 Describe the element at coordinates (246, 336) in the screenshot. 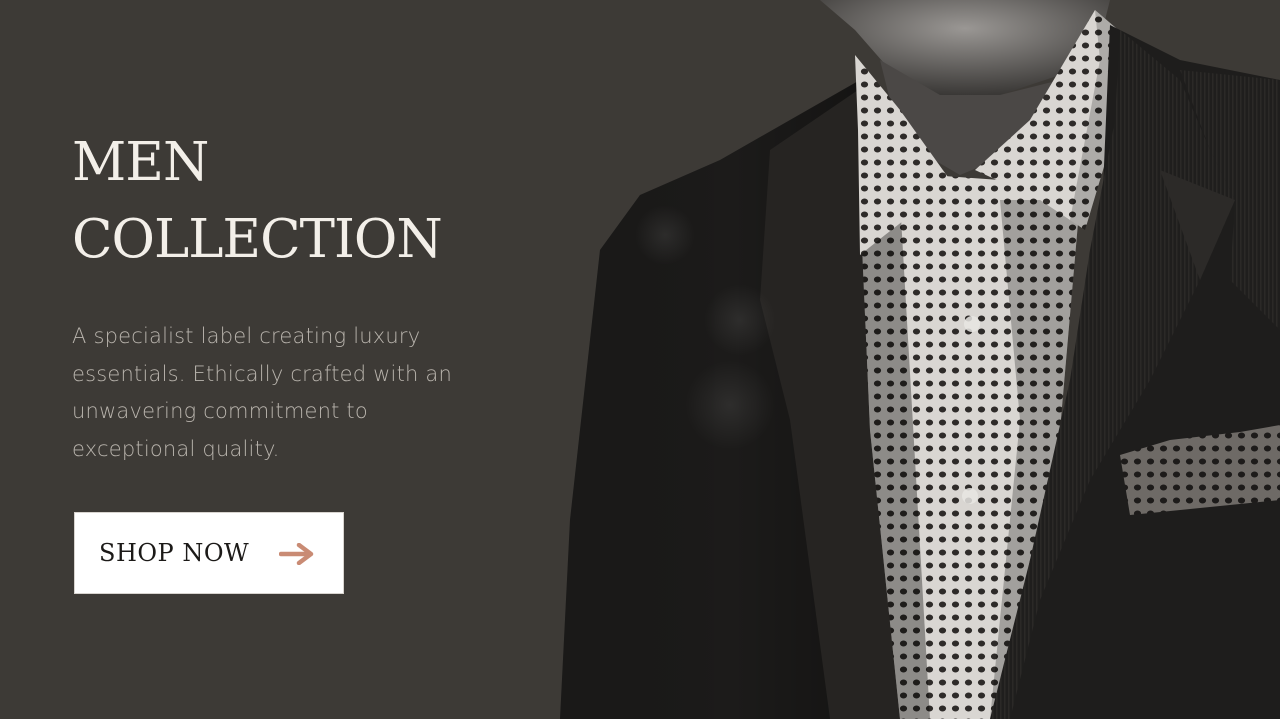

I see `description-line: A specialist label creating luxury` at that location.